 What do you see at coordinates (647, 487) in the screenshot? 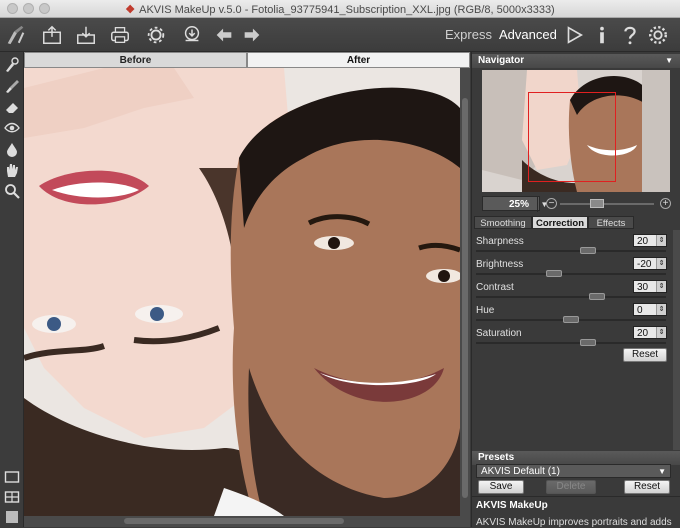
I see `preset-reset-button: Reset` at bounding box center [647, 487].